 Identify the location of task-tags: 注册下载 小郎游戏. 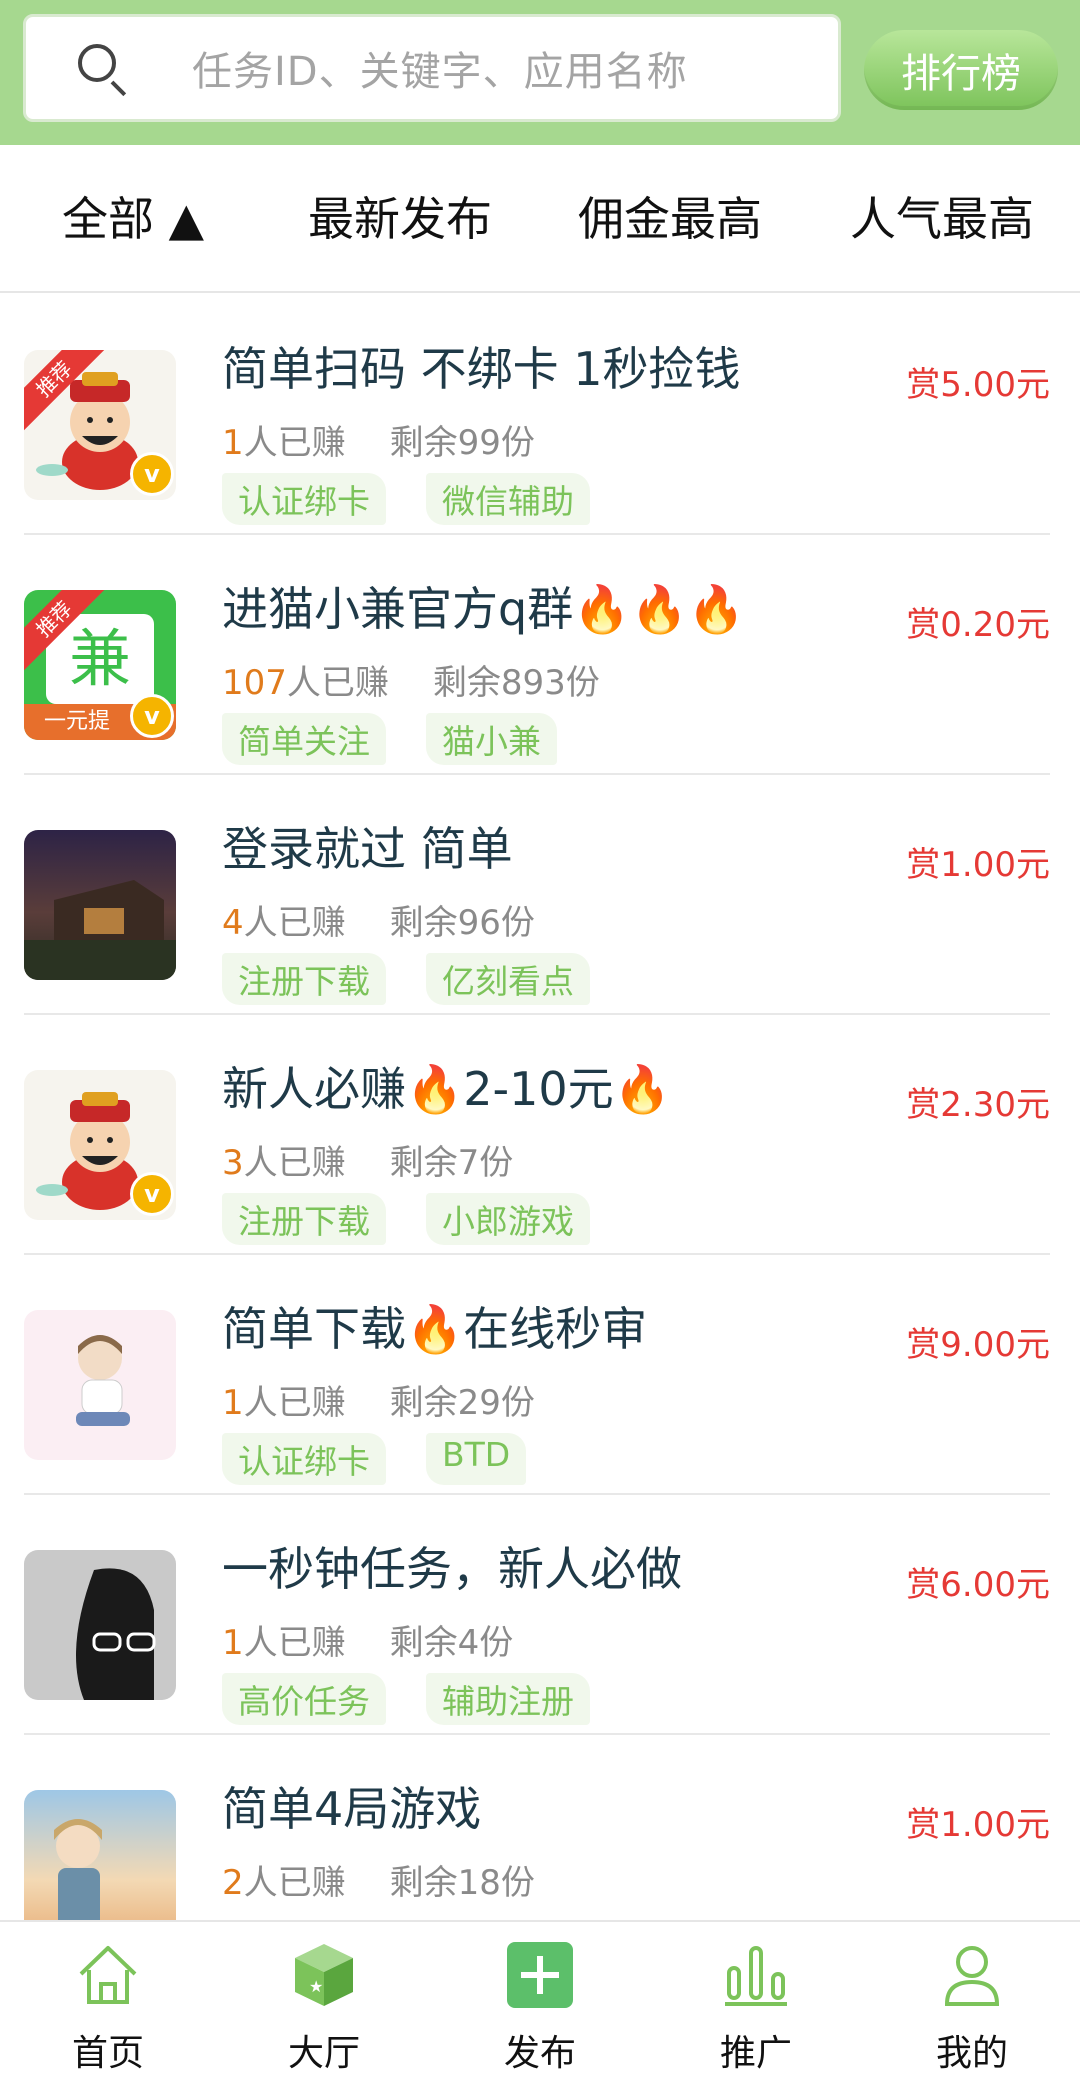
(406, 1219).